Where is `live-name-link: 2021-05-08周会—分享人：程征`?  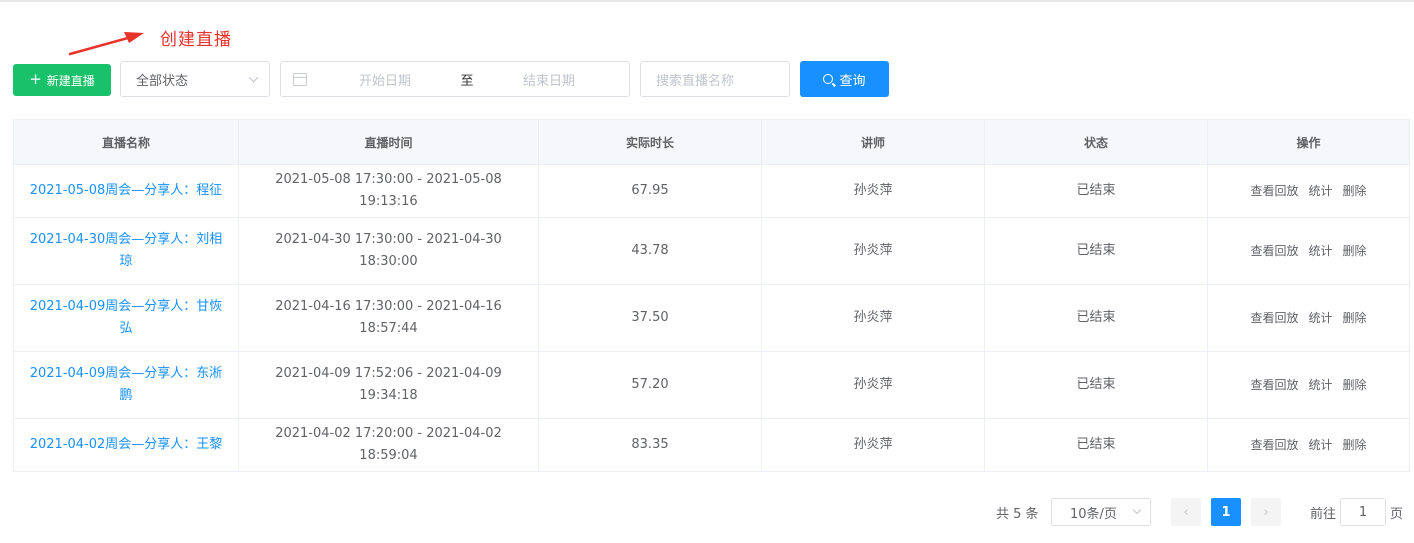 live-name-link: 2021-05-08周会—分享人：程征 is located at coordinates (126, 190).